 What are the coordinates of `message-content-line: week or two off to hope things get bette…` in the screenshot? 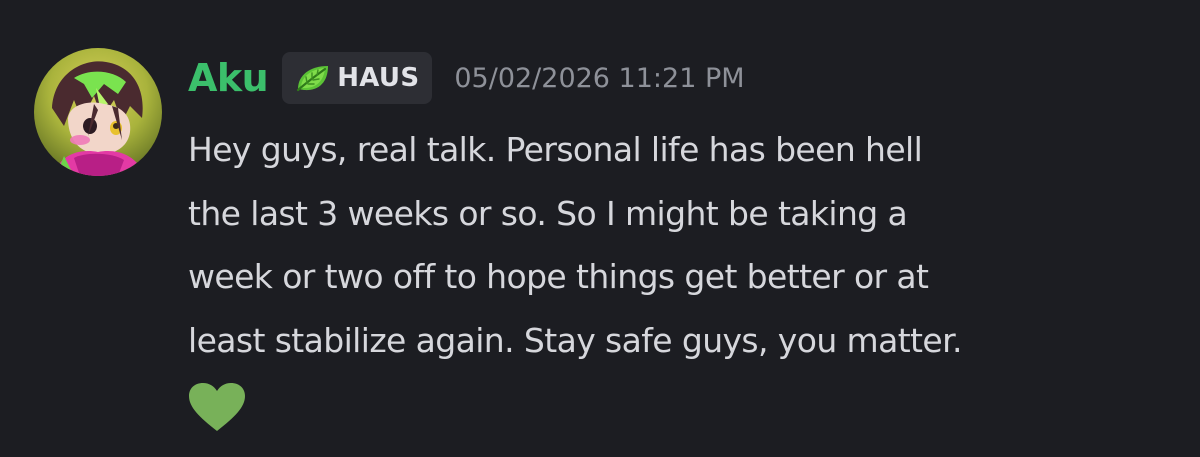 It's located at (558, 276).